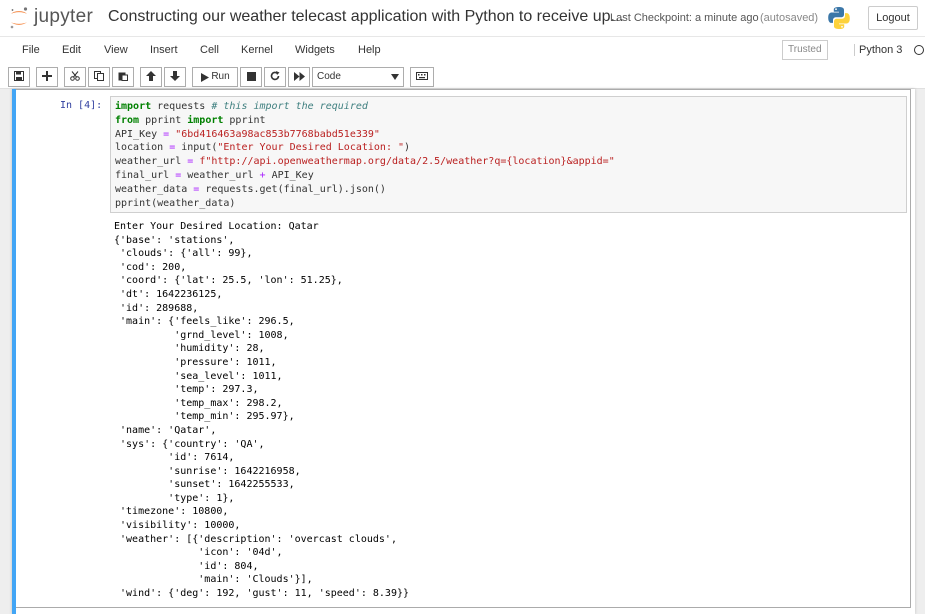 The image size is (925, 614). I want to click on move-up-button, so click(151, 77).